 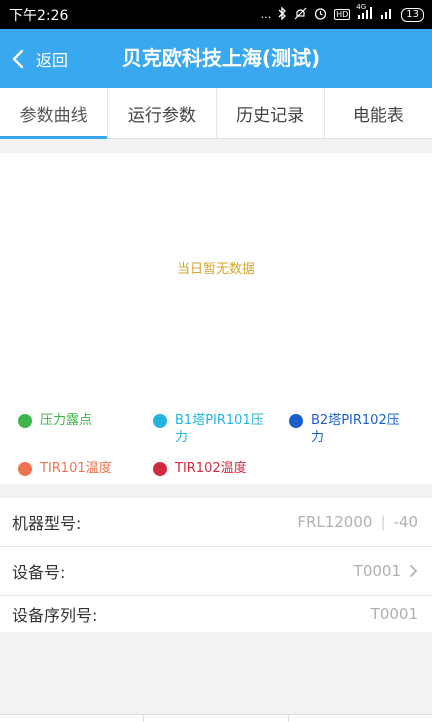 I want to click on network-type: 4G, so click(x=361, y=7).